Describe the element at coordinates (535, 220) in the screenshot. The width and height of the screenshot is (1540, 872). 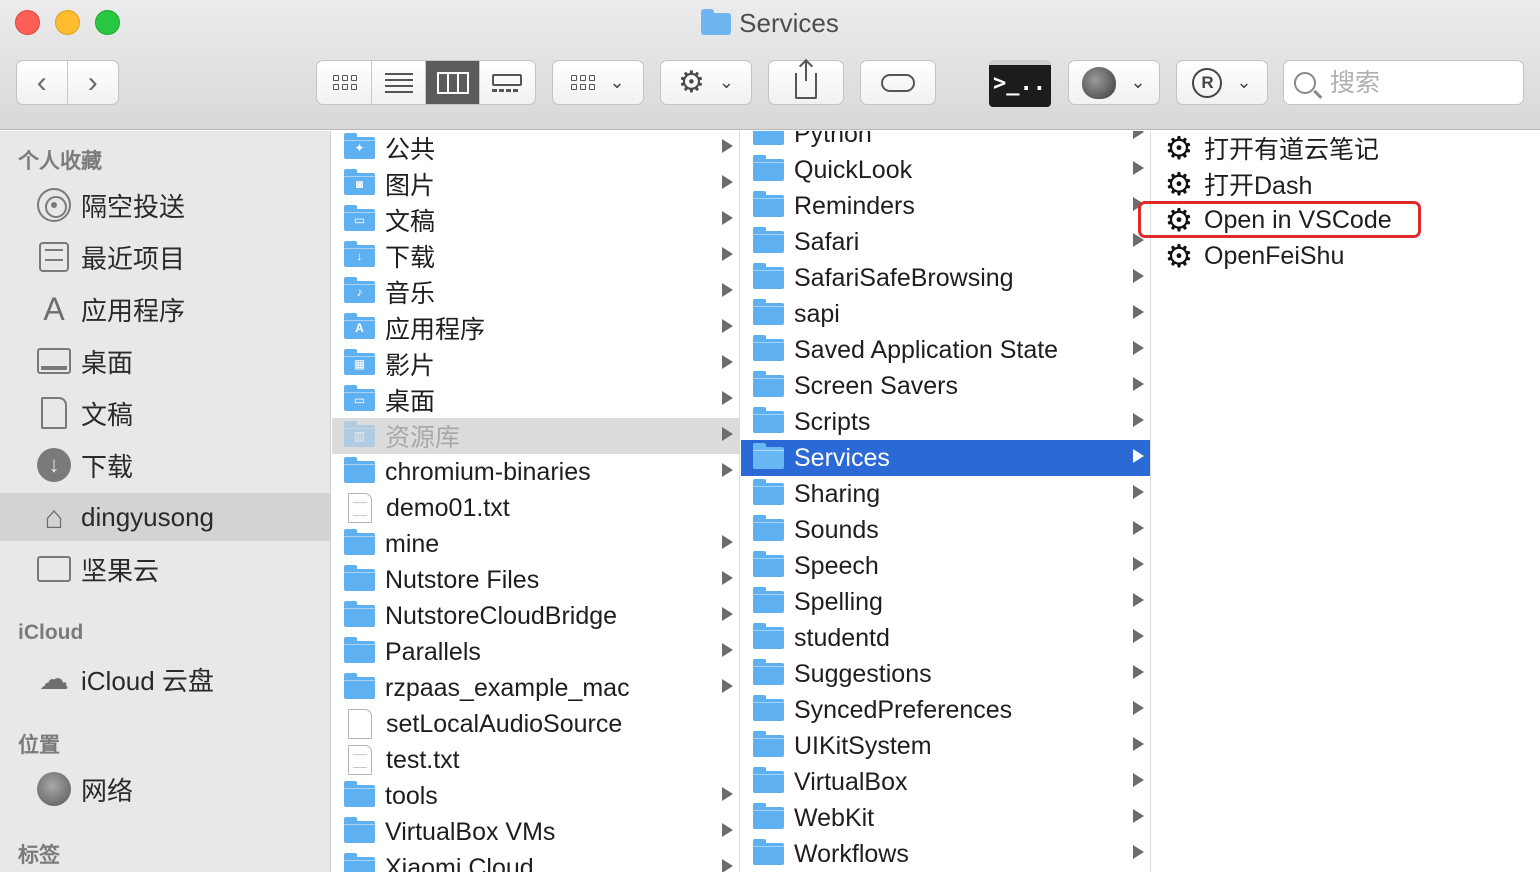
I see `file-list-item: ▭ 文稿` at that location.